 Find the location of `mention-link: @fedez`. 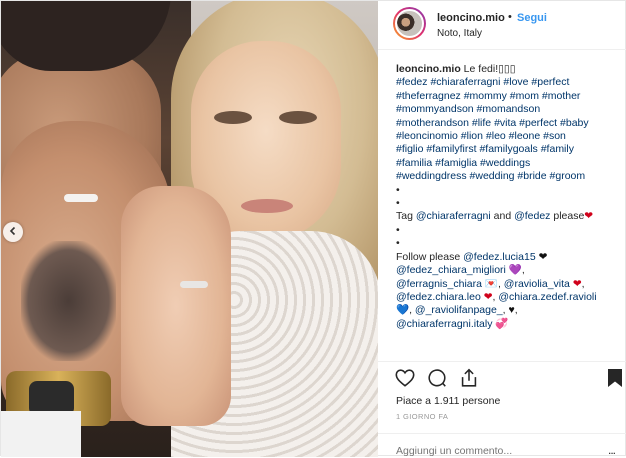

mention-link: @fedez is located at coordinates (532, 216).